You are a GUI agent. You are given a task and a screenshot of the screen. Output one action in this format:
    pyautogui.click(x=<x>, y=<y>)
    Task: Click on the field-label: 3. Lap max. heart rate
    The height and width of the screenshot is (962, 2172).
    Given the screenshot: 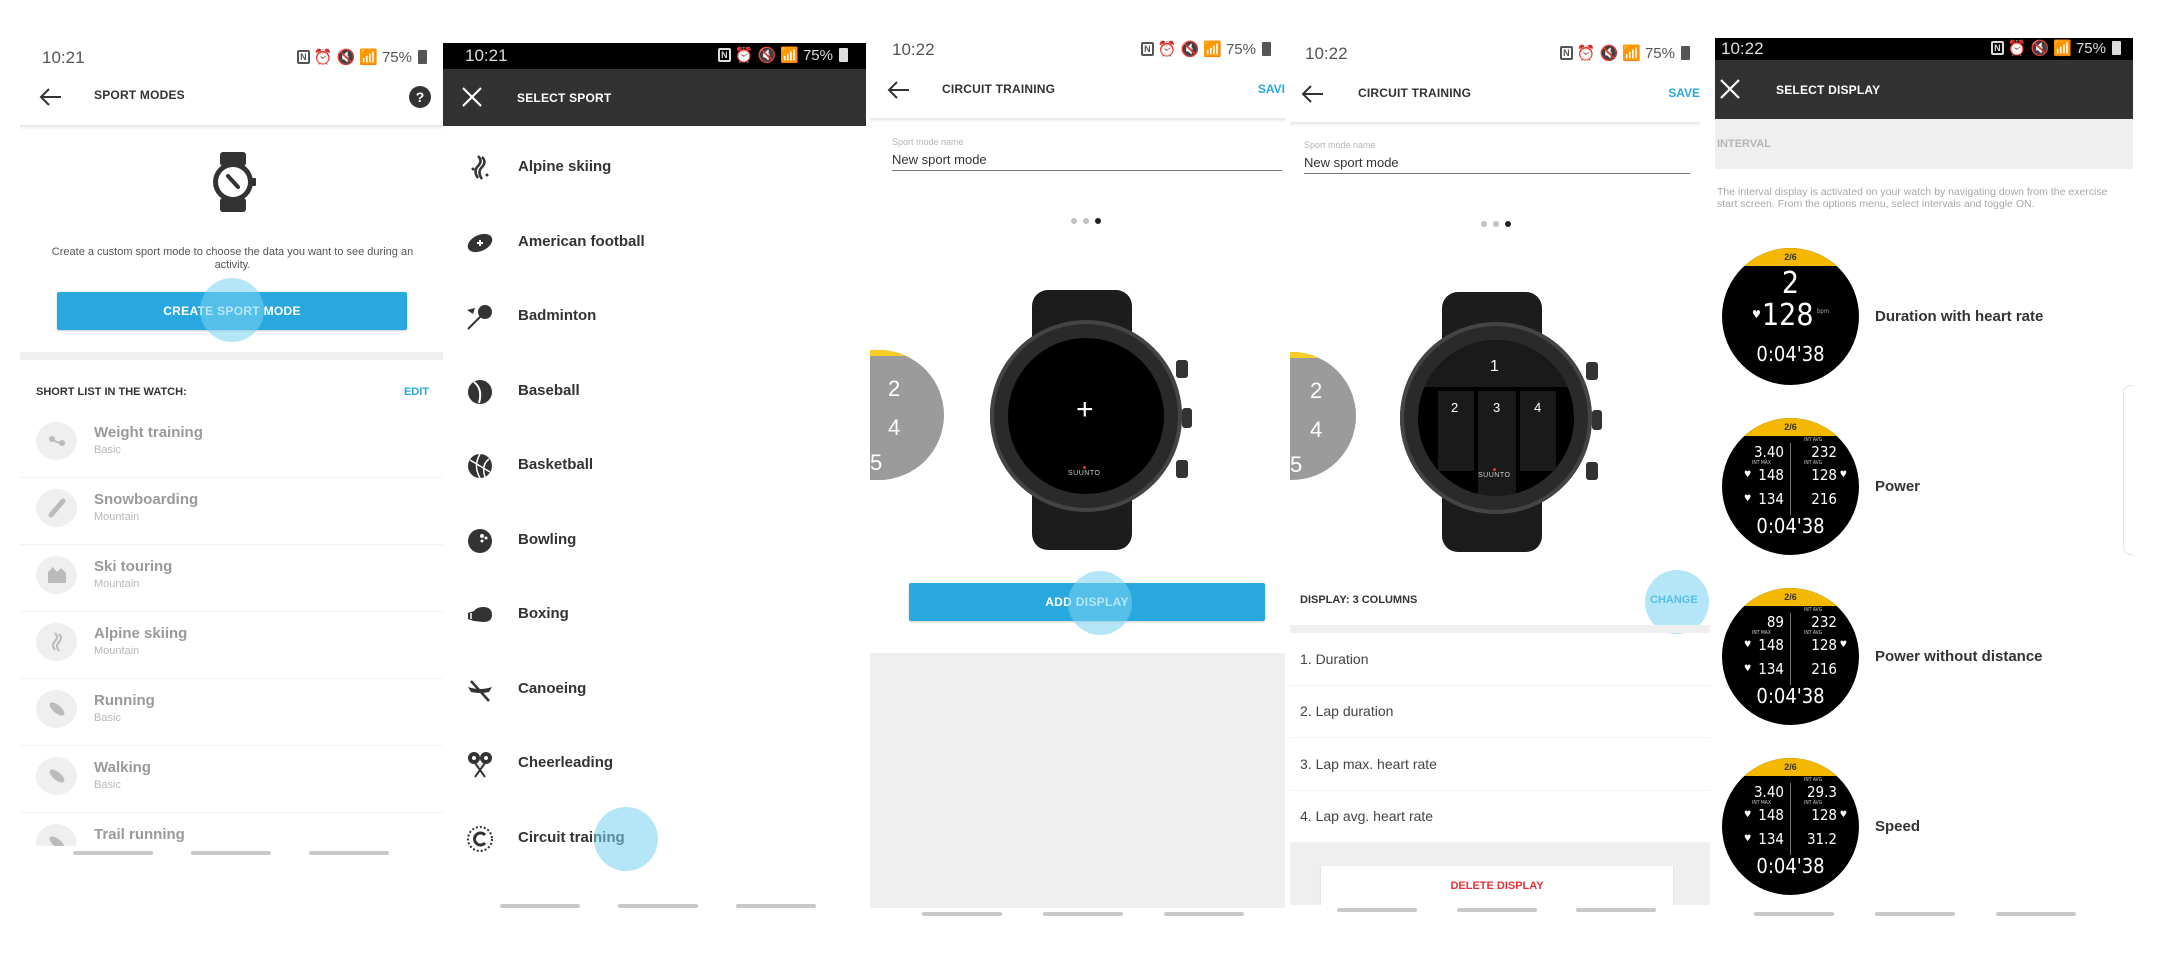 What is the action you would take?
    pyautogui.click(x=1368, y=764)
    